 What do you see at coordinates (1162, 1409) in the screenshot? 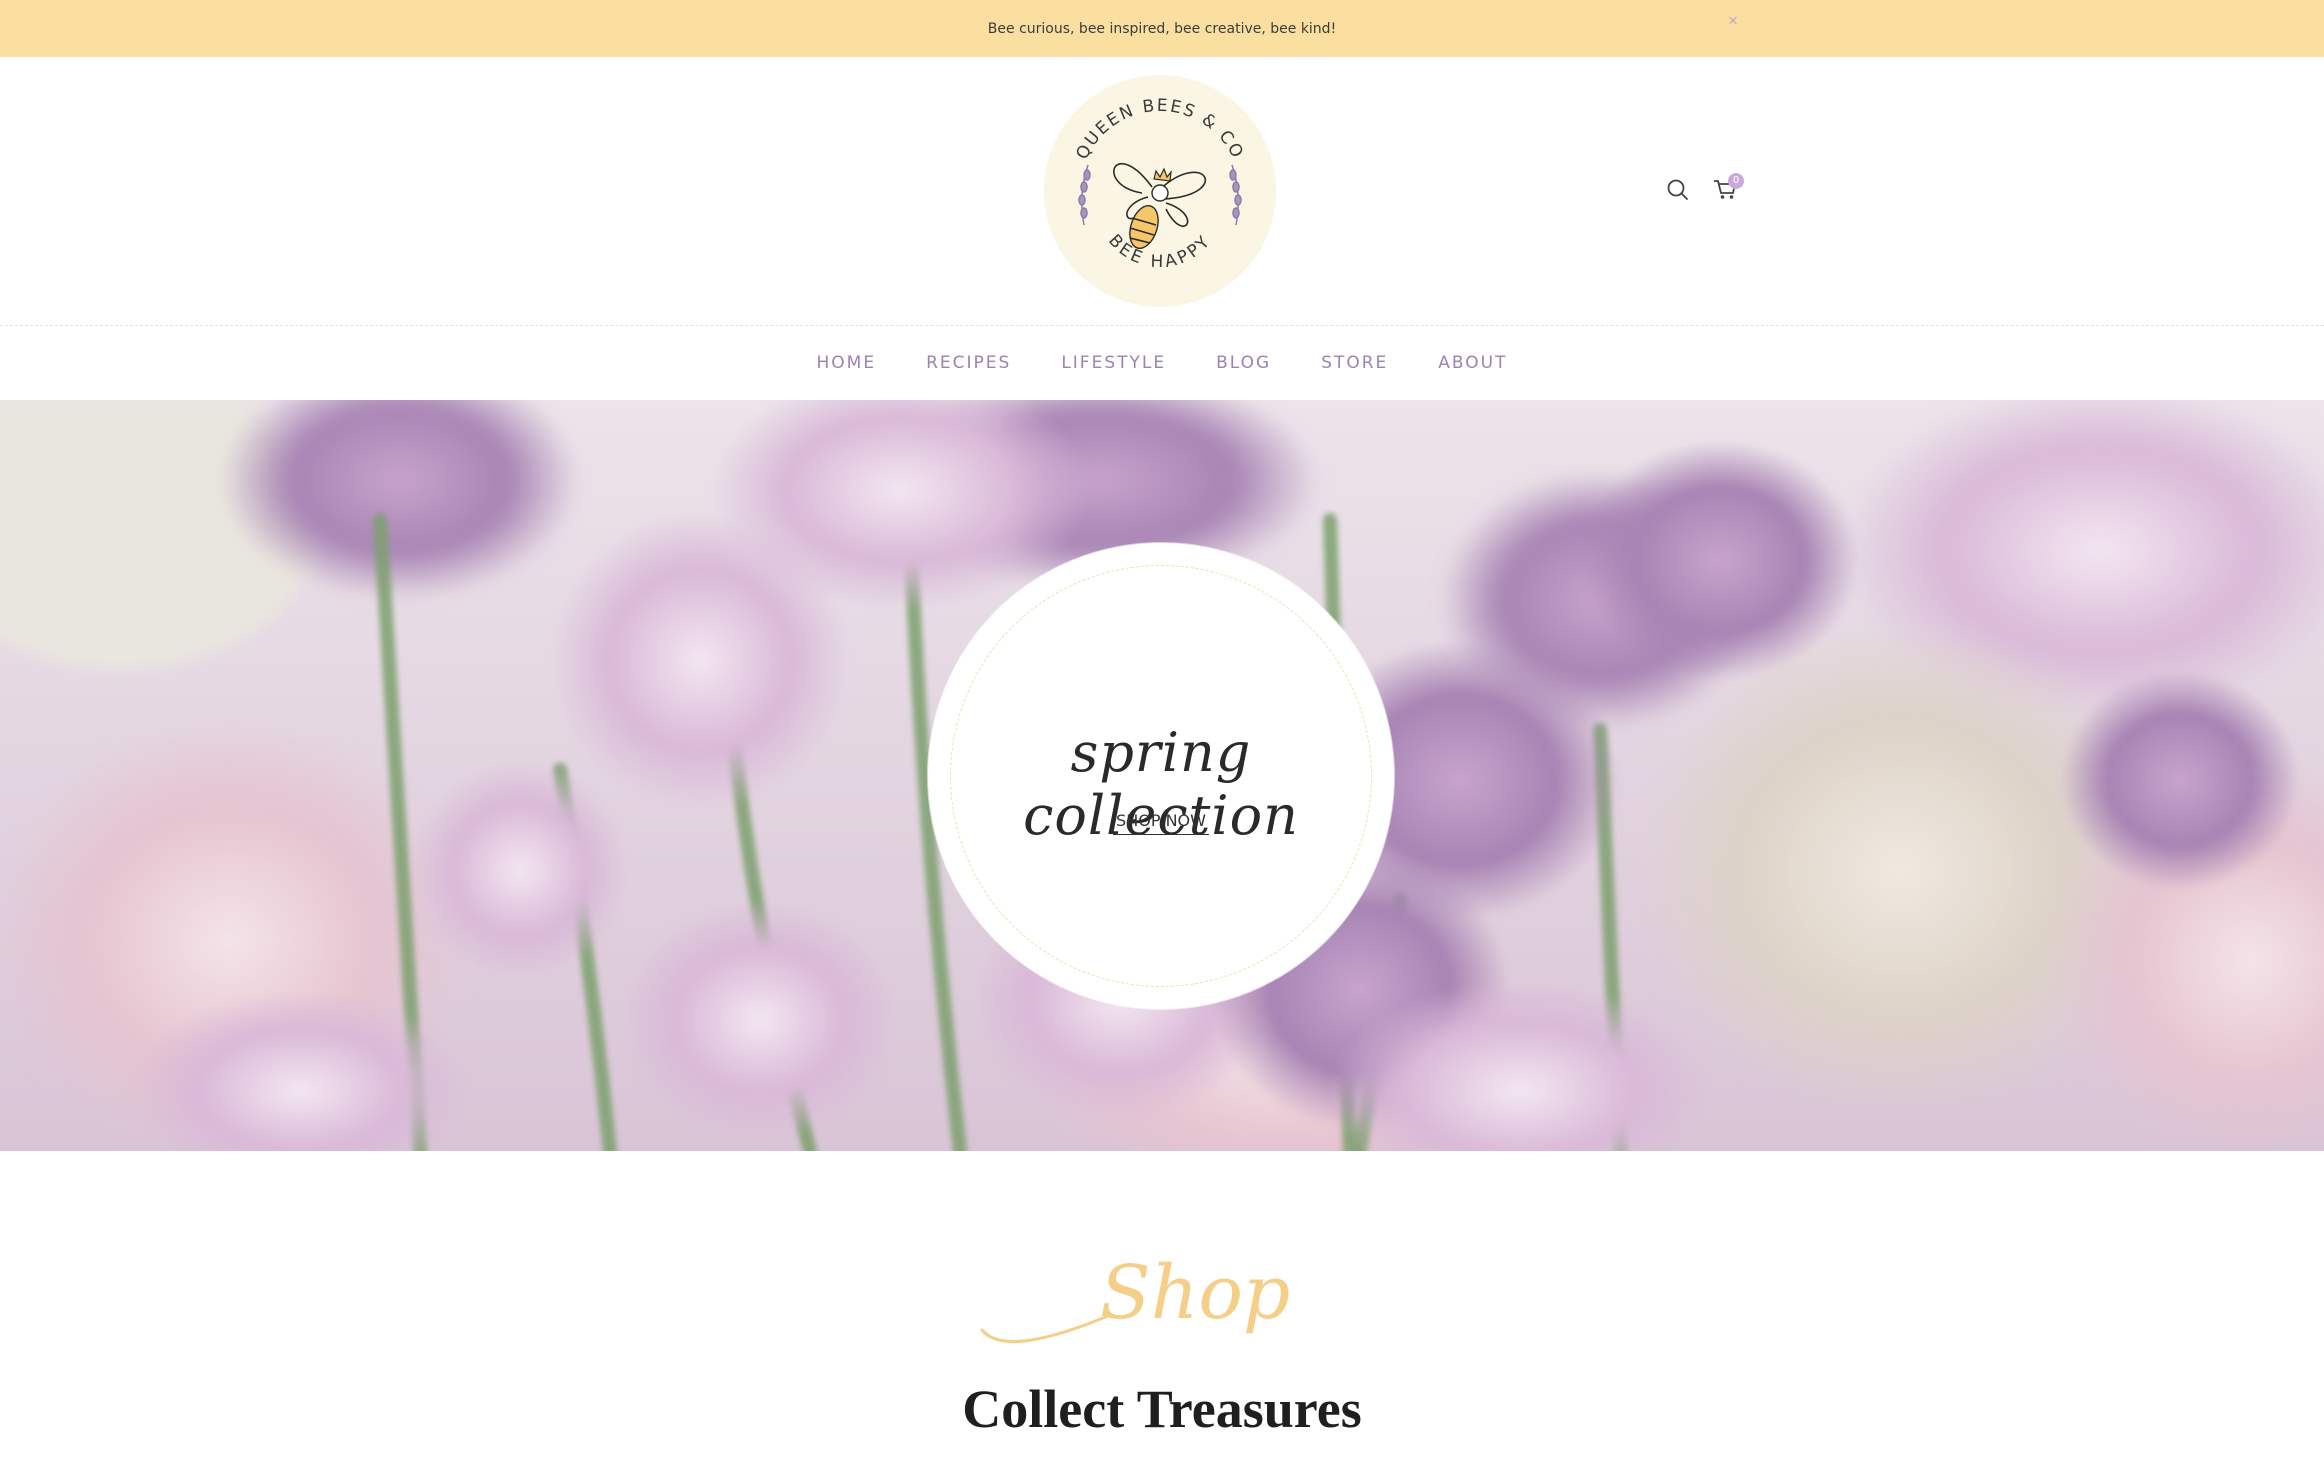
I see `section-title: Collect Treasures` at bounding box center [1162, 1409].